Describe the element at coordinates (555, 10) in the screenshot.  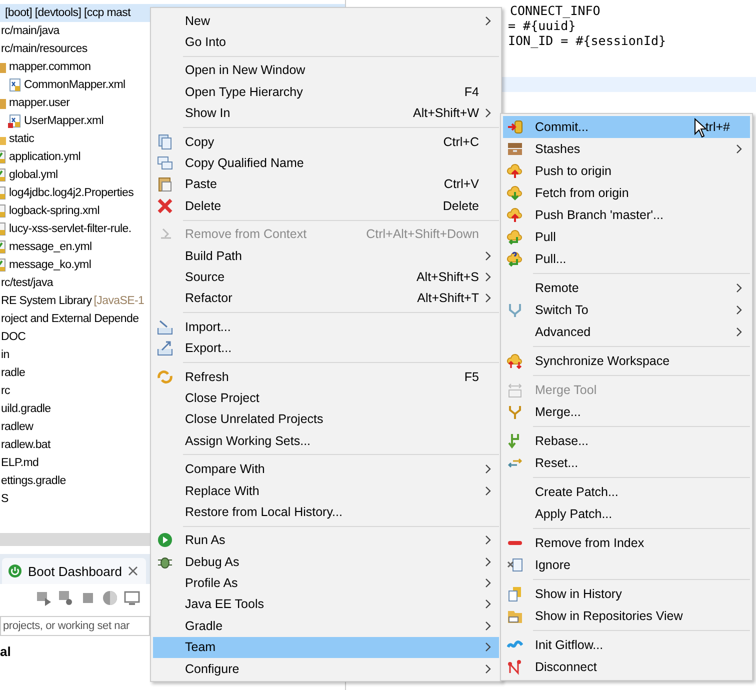
I see `code-line: CONNECT_INFO` at that location.